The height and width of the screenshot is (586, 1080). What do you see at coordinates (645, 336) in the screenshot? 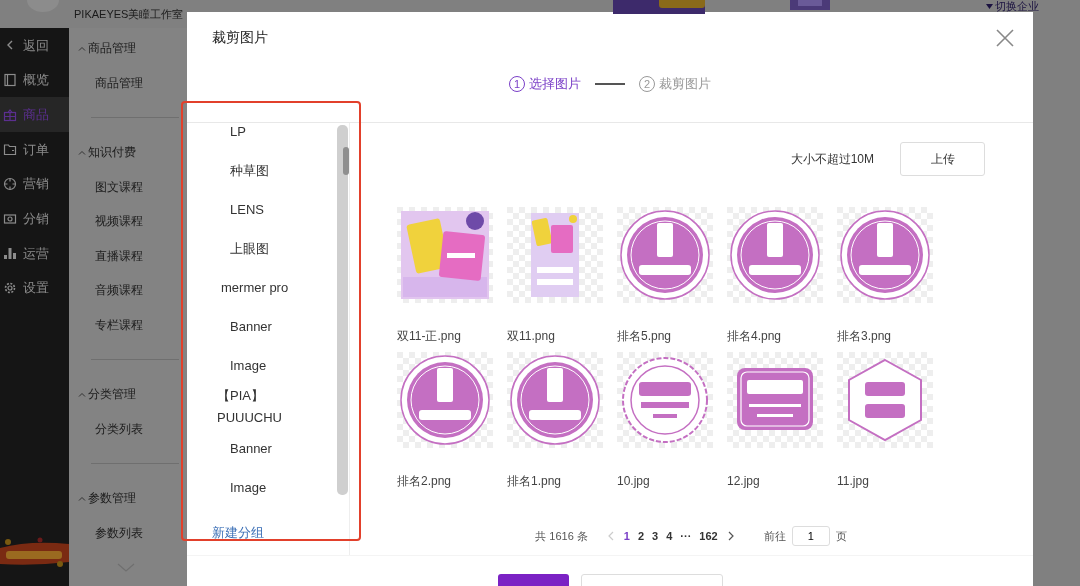
I see `file-name: 排名5.png` at bounding box center [645, 336].